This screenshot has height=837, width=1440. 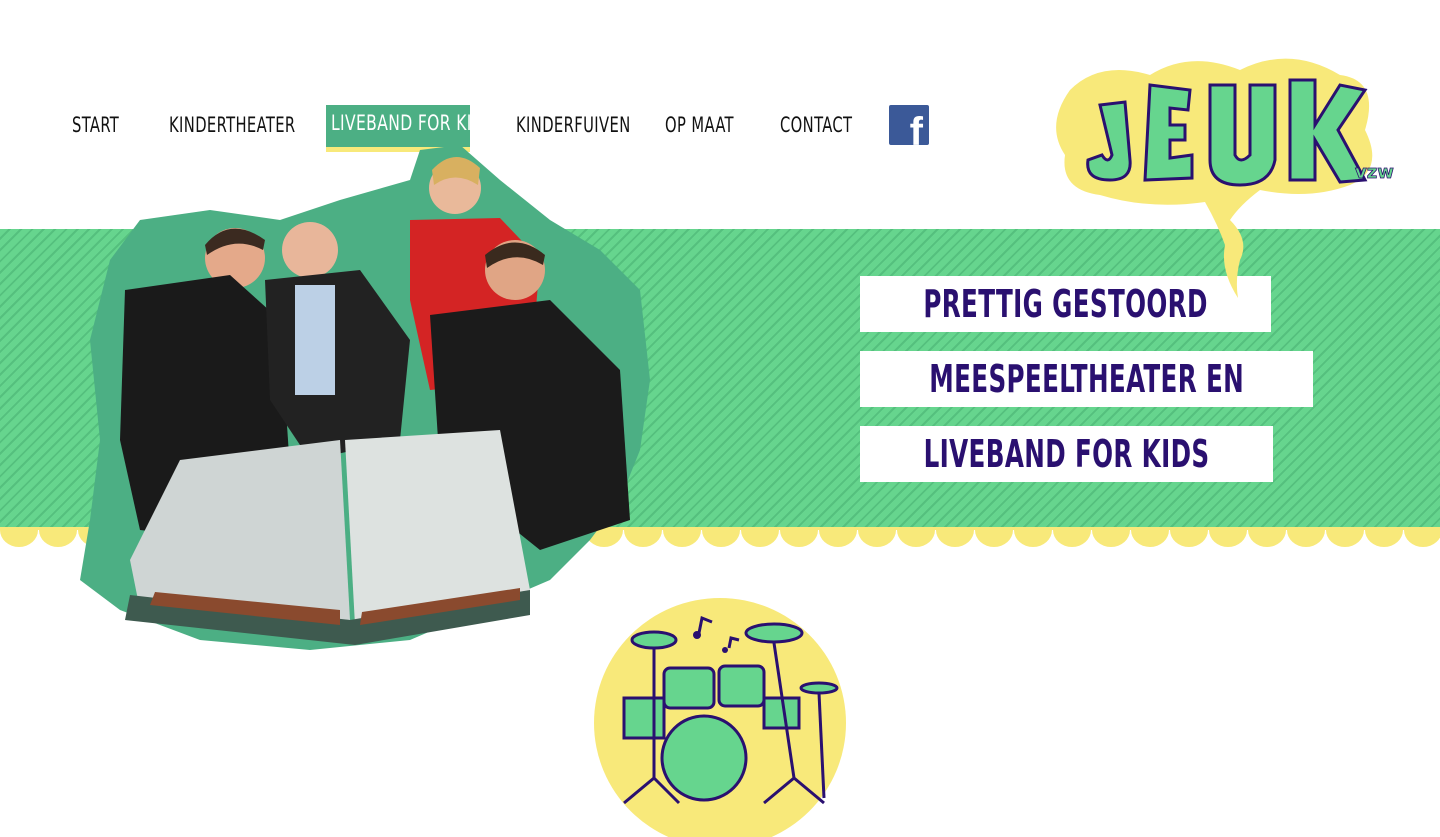 What do you see at coordinates (909, 125) in the screenshot?
I see `facebook-icon: f` at bounding box center [909, 125].